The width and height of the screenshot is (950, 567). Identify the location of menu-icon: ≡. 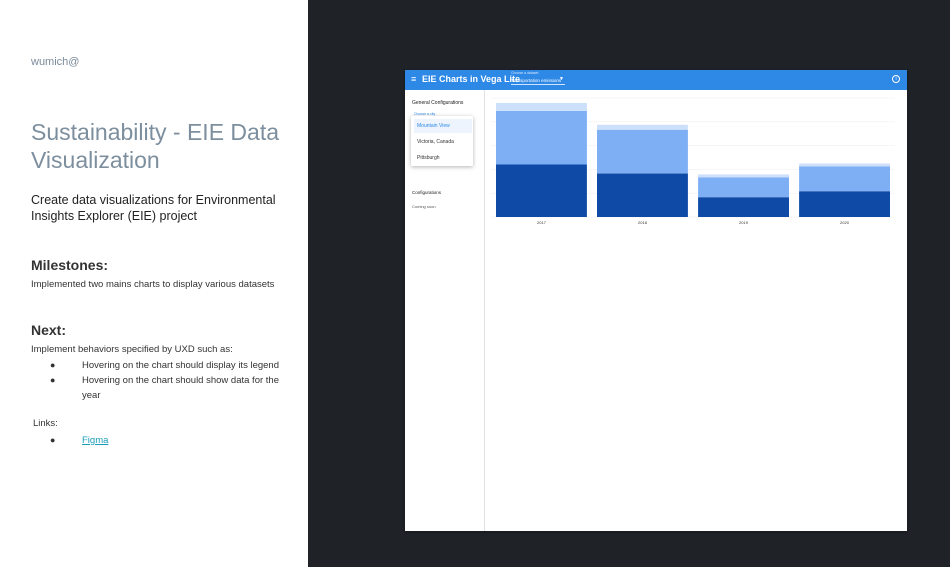
(413, 79).